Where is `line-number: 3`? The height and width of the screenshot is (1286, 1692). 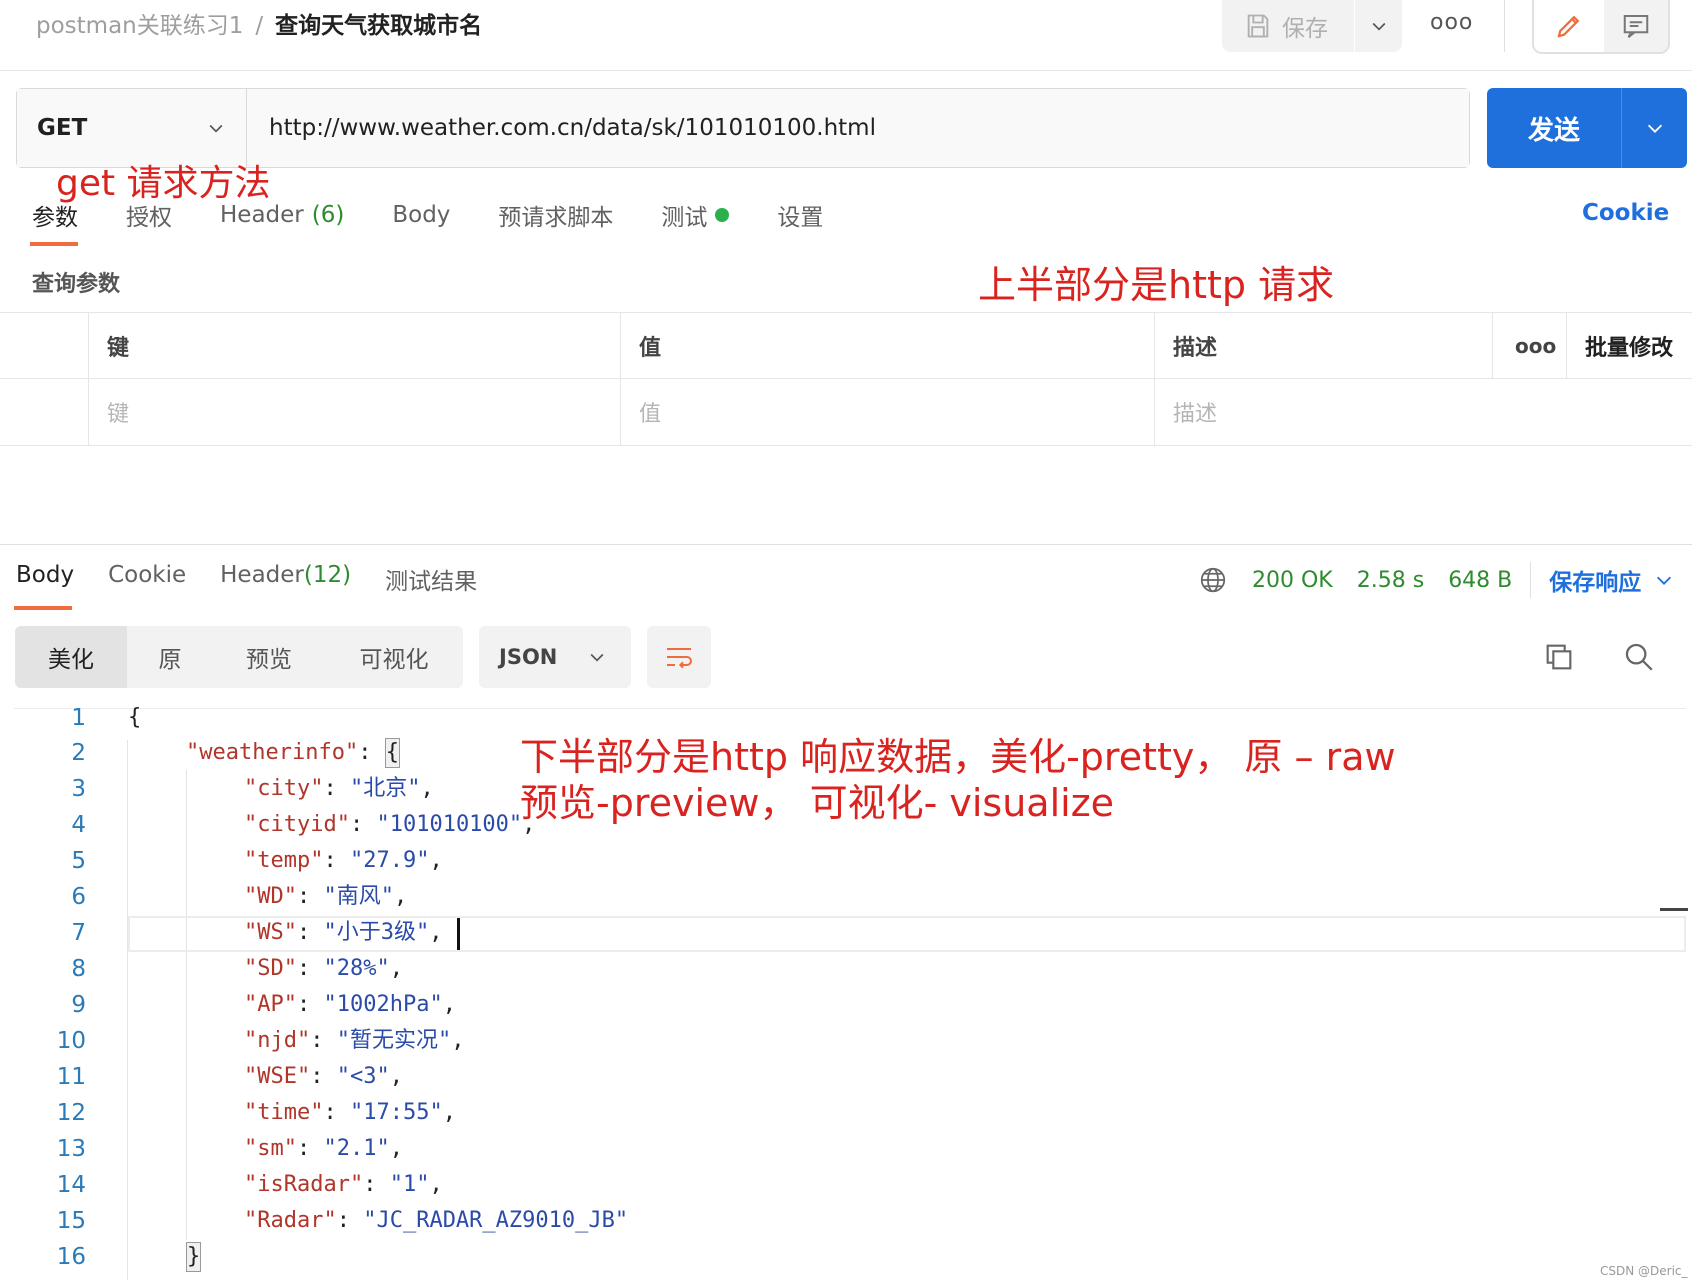
line-number: 3 is located at coordinates (78, 789).